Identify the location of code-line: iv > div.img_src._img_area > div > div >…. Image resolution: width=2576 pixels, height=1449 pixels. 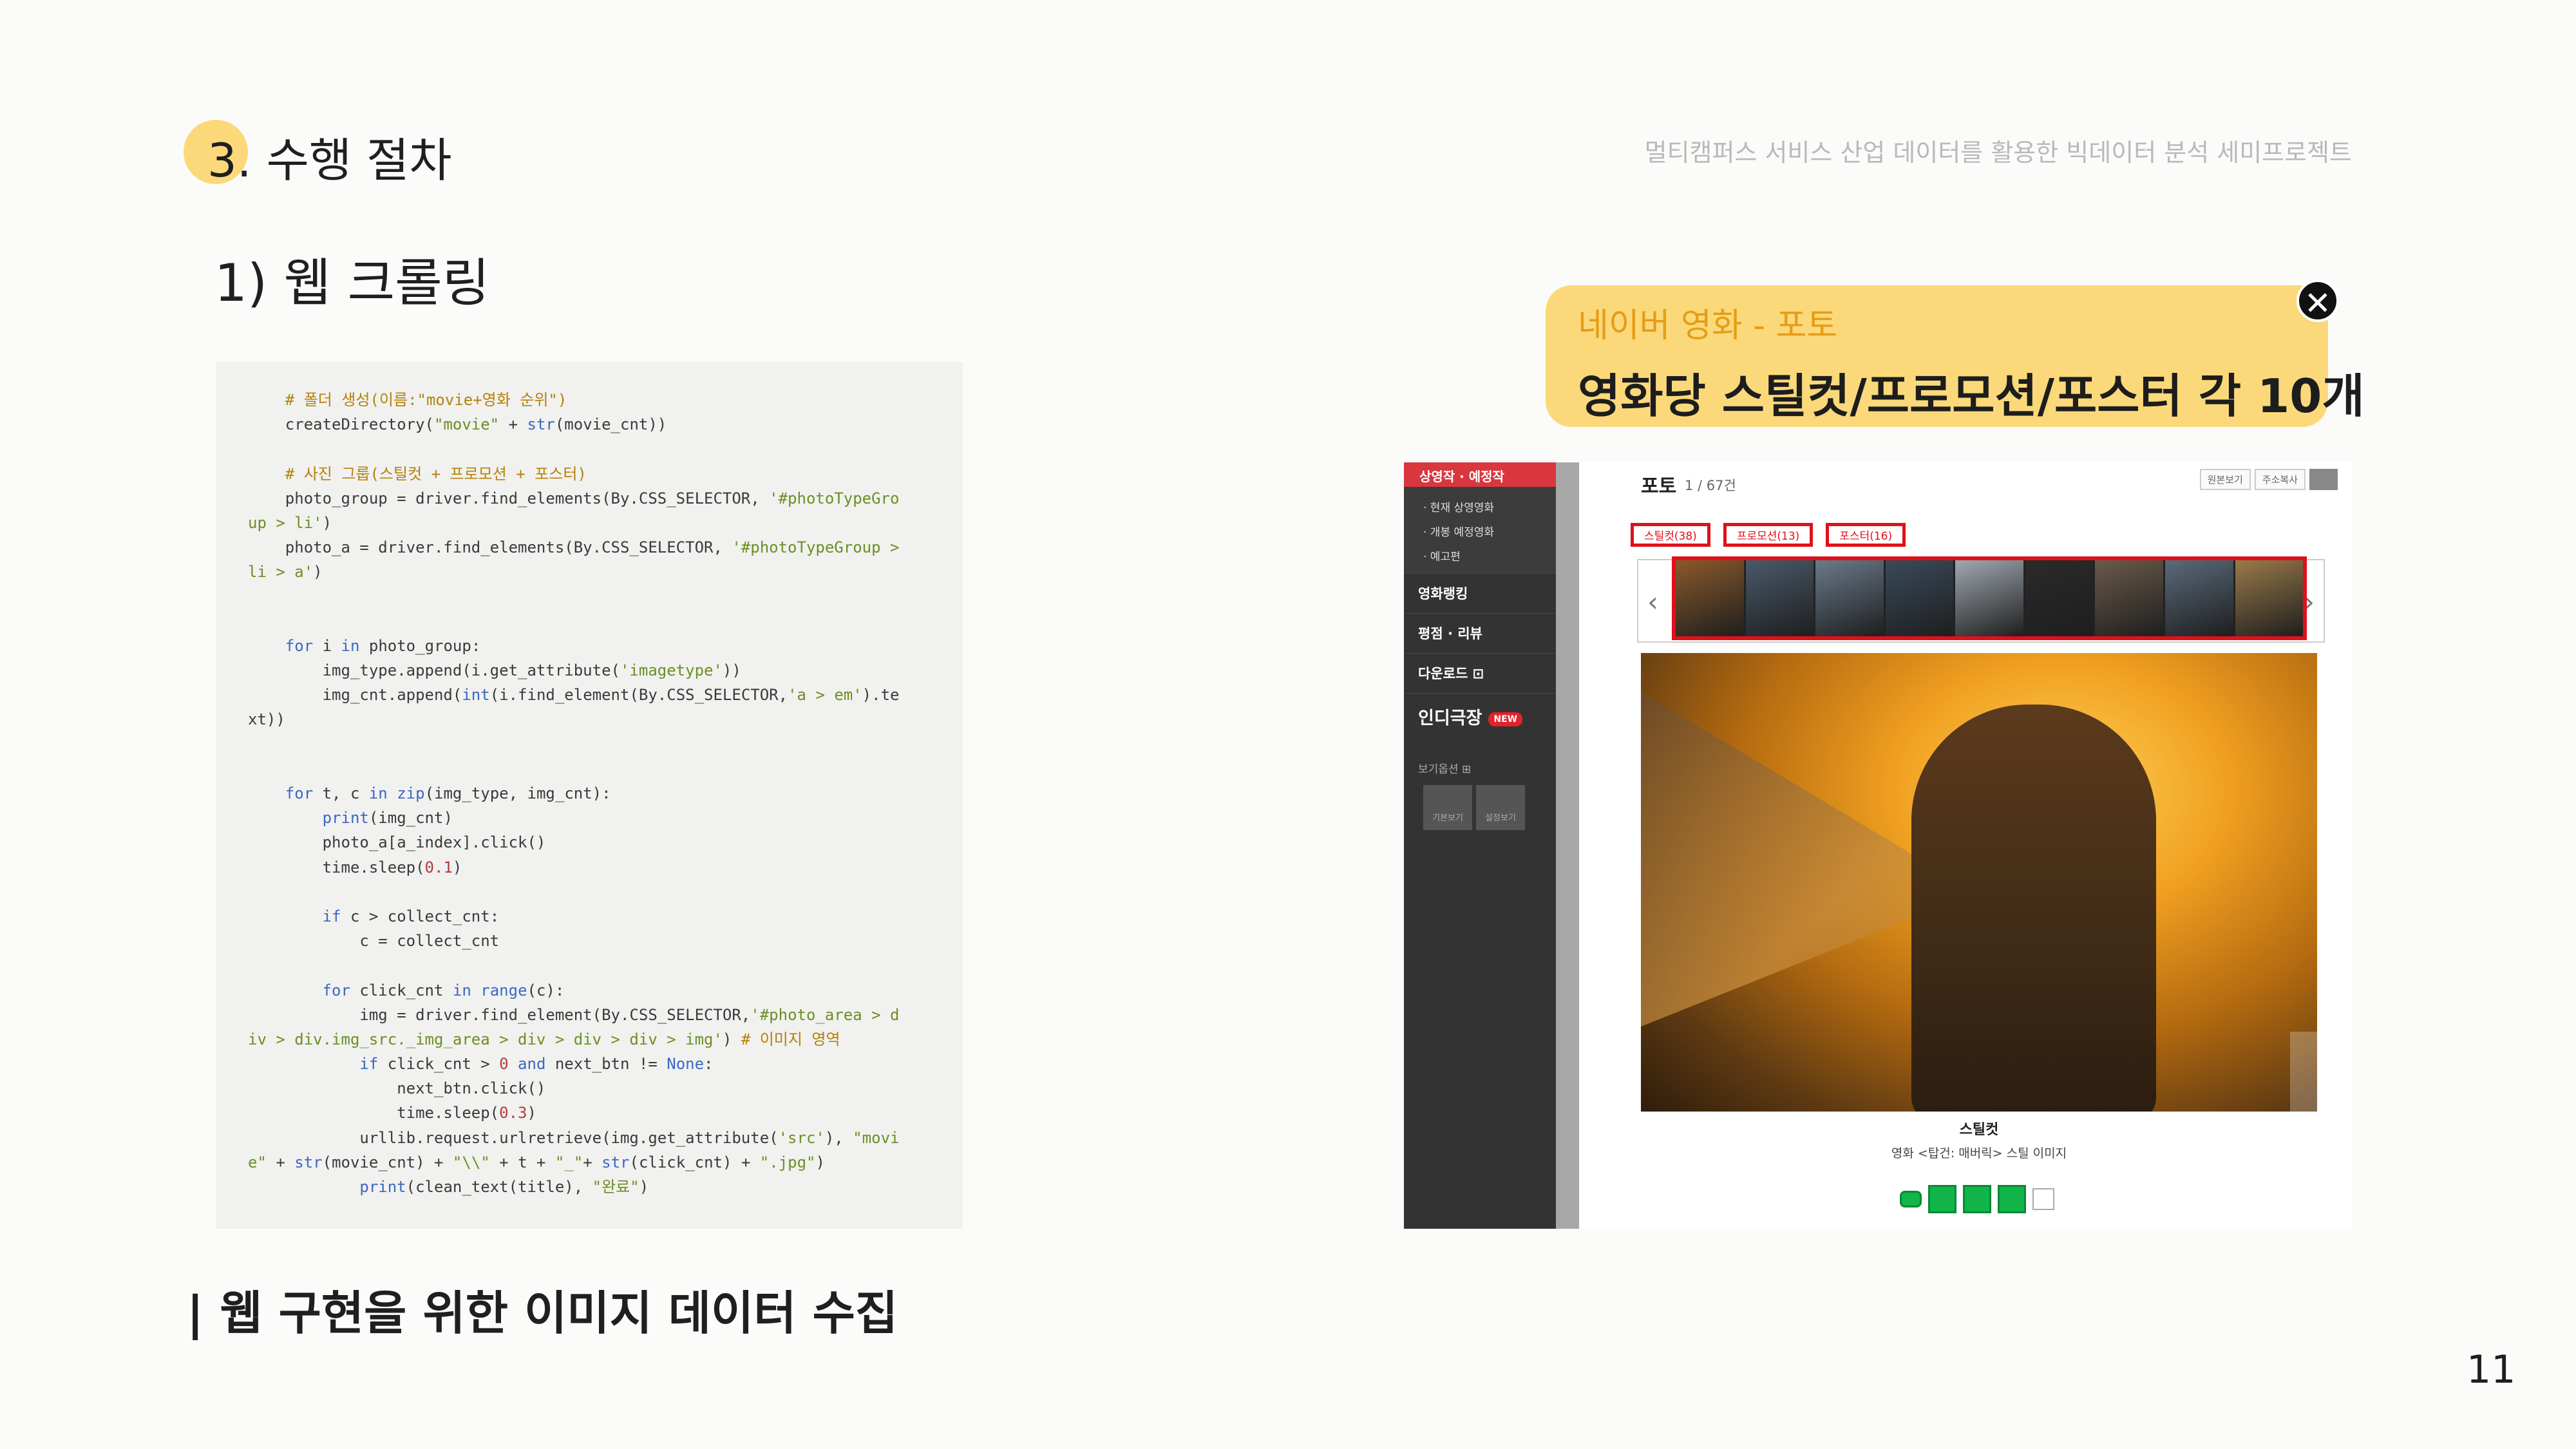
(595, 1039).